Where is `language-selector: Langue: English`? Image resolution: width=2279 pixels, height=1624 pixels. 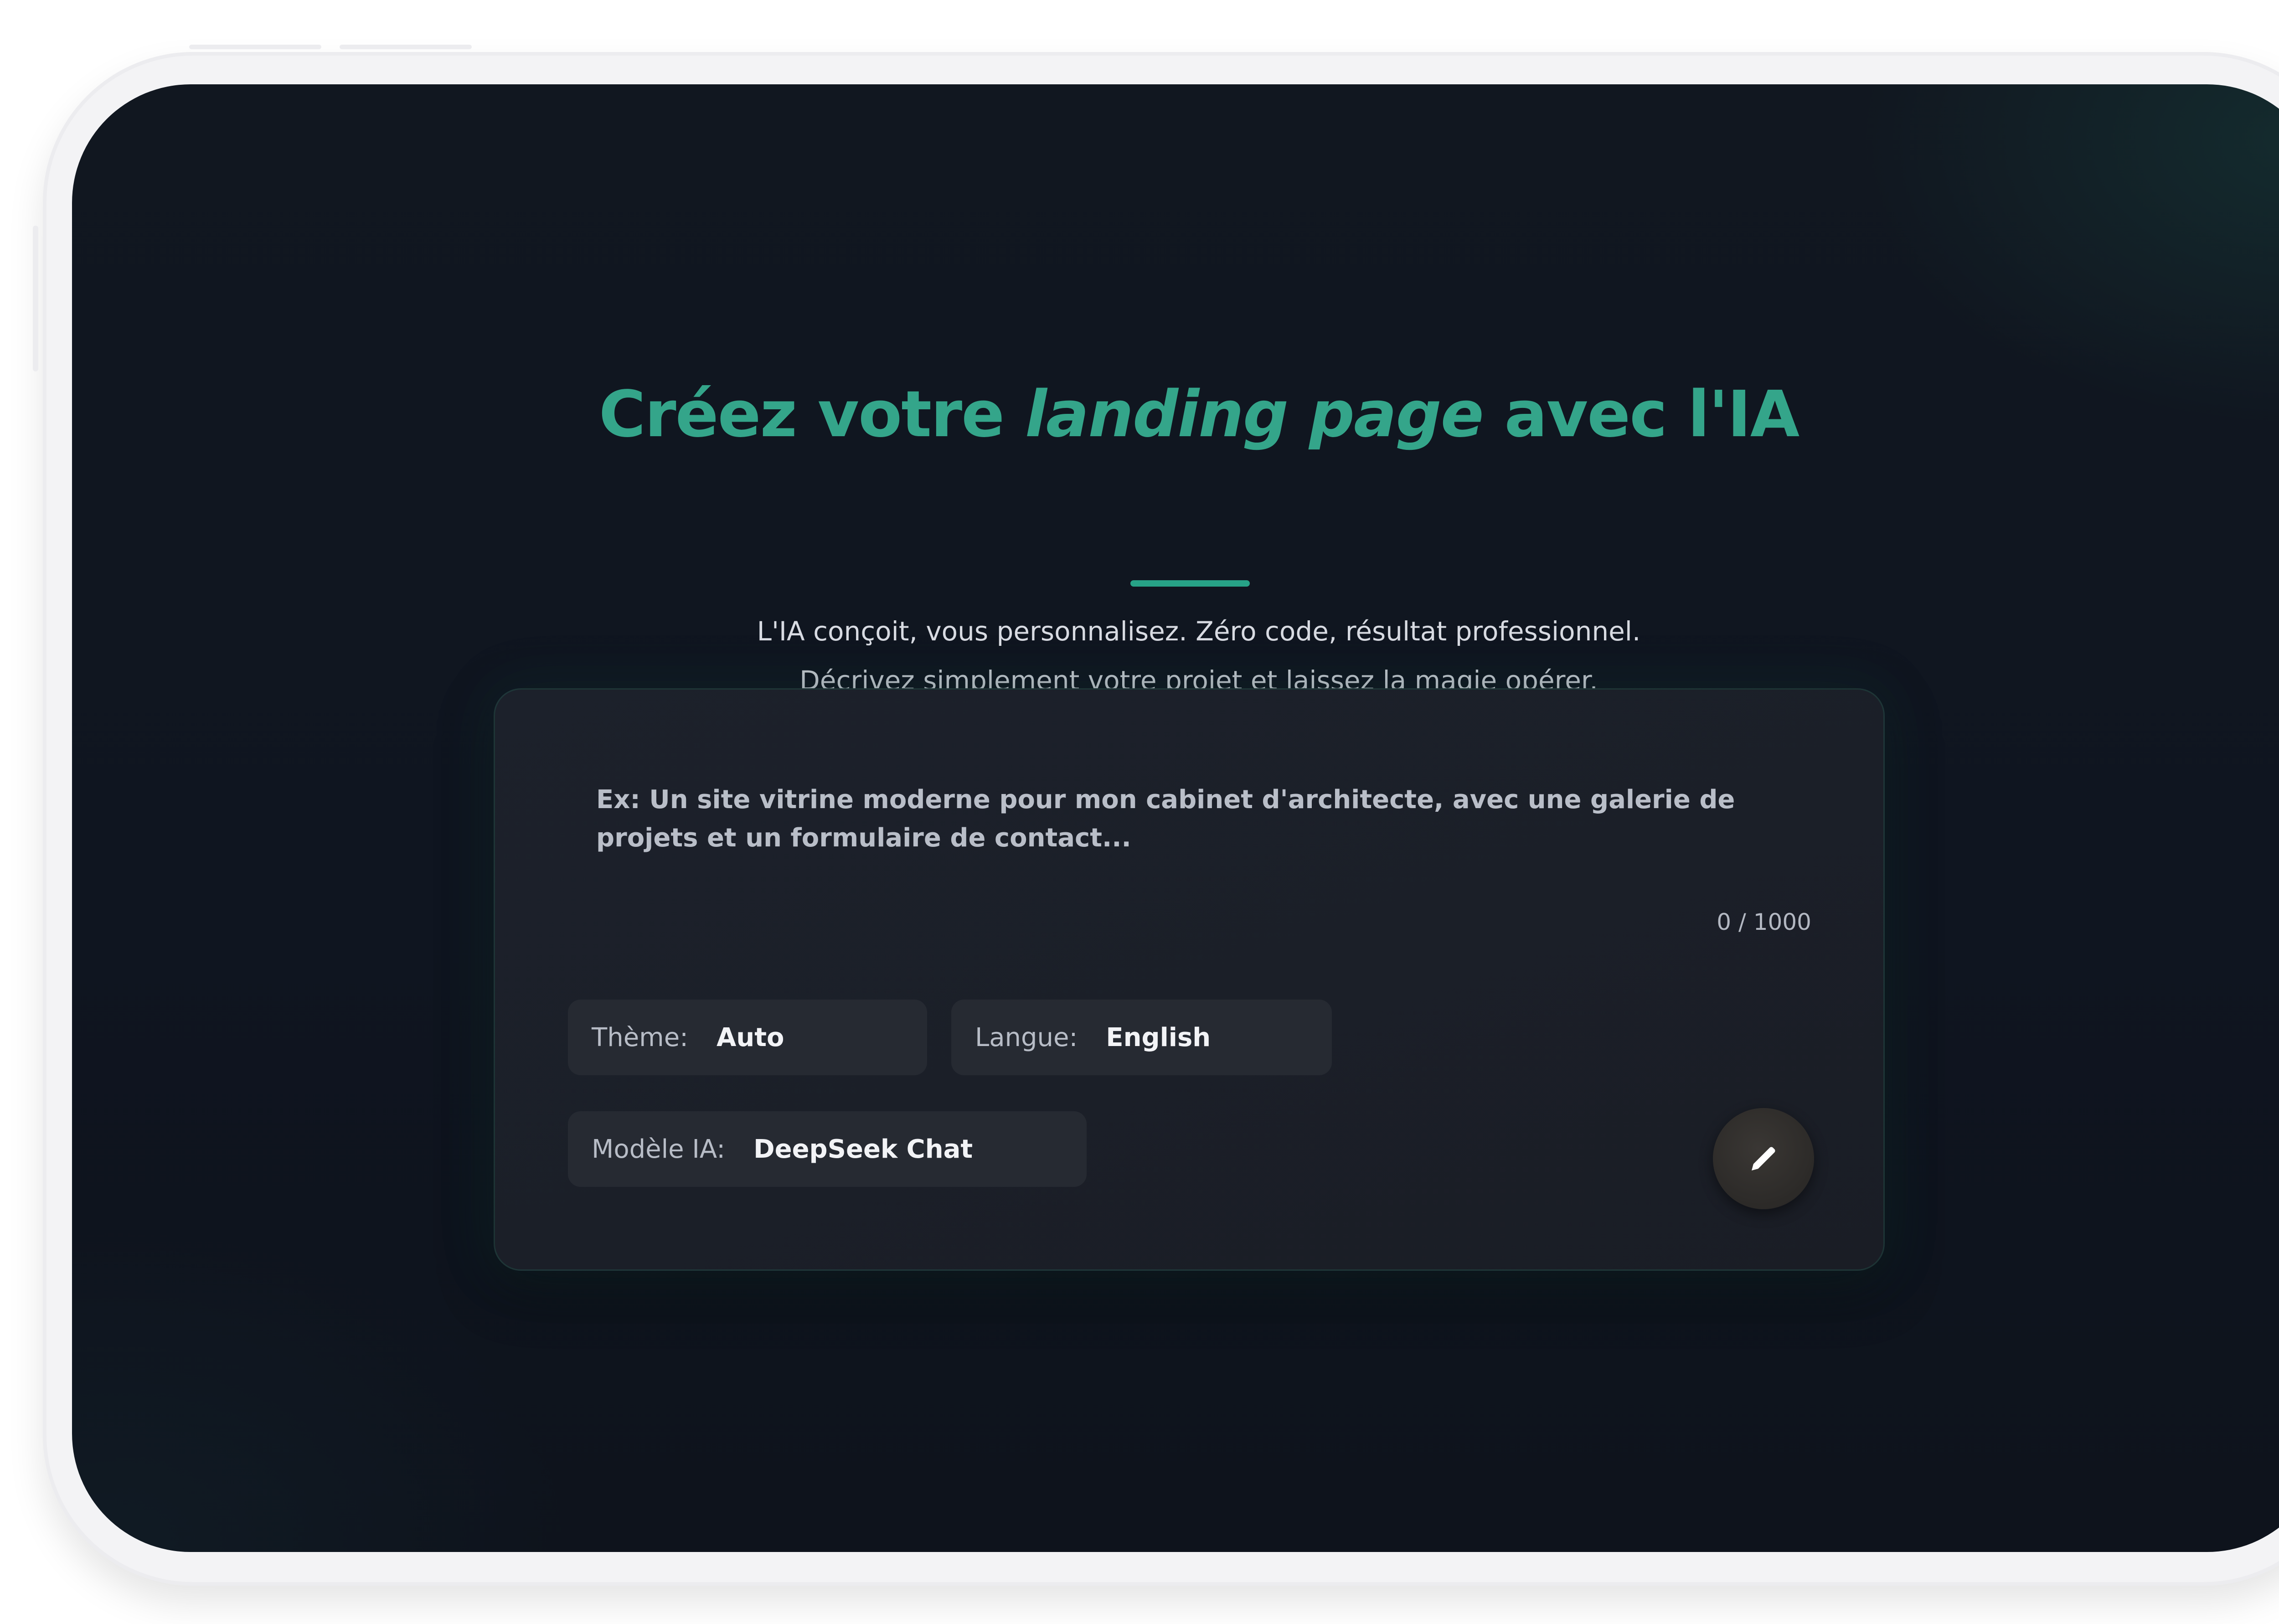 language-selector: Langue: English is located at coordinates (1141, 1037).